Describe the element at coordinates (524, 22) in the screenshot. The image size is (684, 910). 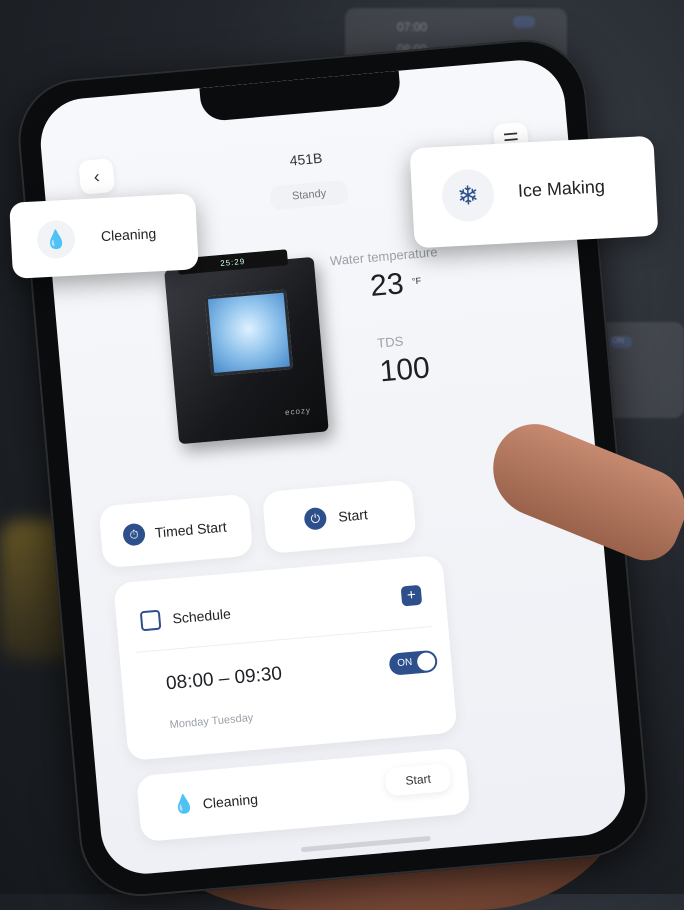
I see `background-toggle` at that location.